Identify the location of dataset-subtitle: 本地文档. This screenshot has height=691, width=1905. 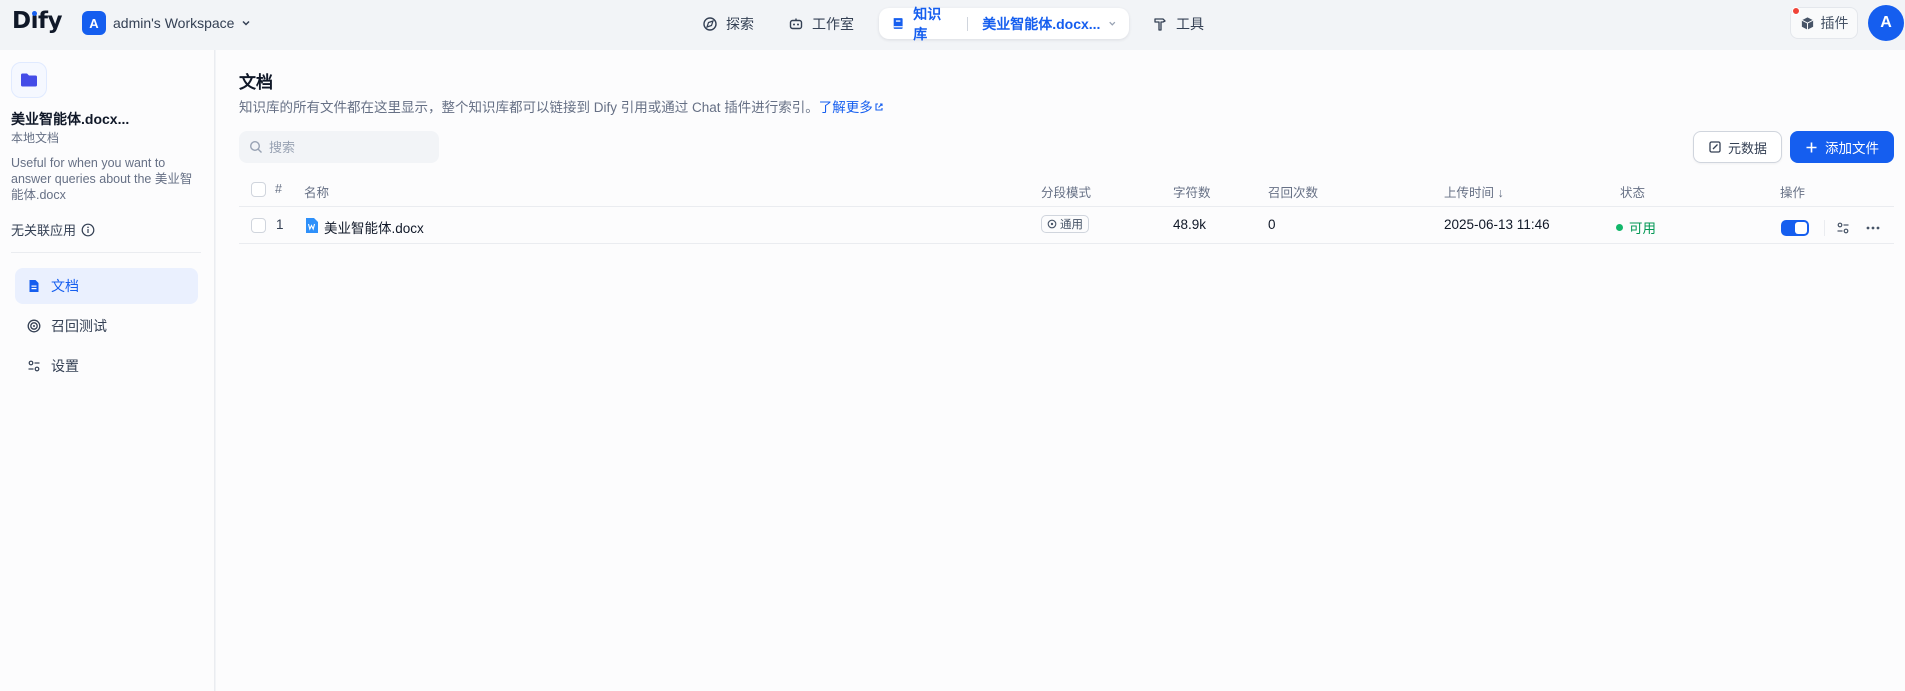
(35, 138).